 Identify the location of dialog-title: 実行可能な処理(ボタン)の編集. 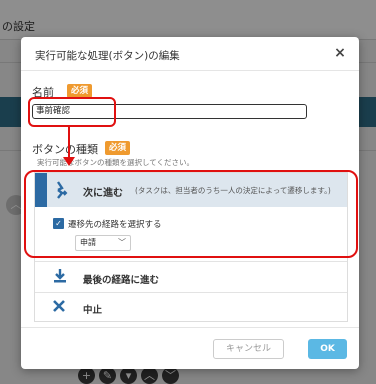
(107, 56).